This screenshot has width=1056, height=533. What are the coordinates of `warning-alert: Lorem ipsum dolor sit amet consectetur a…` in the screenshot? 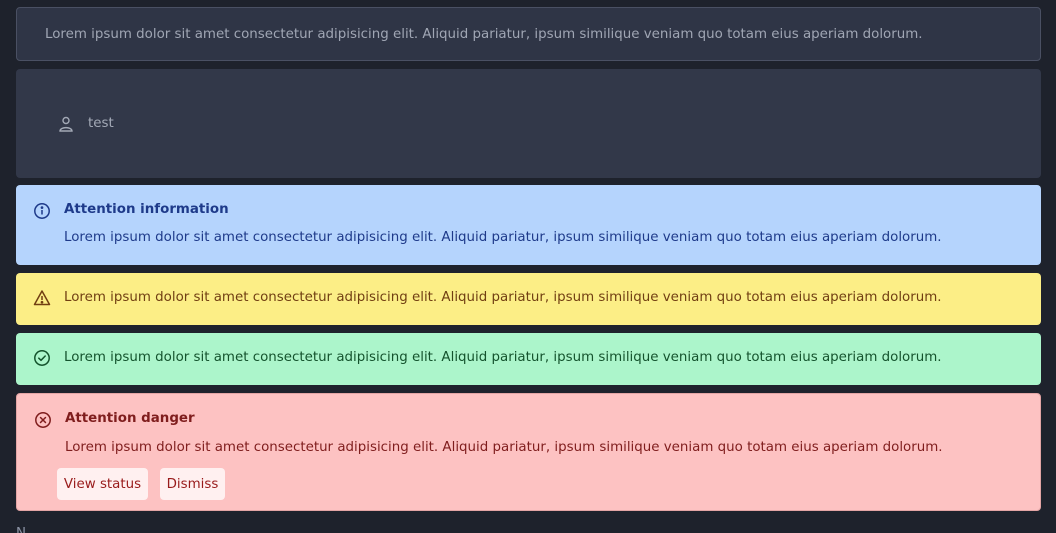 It's located at (528, 299).